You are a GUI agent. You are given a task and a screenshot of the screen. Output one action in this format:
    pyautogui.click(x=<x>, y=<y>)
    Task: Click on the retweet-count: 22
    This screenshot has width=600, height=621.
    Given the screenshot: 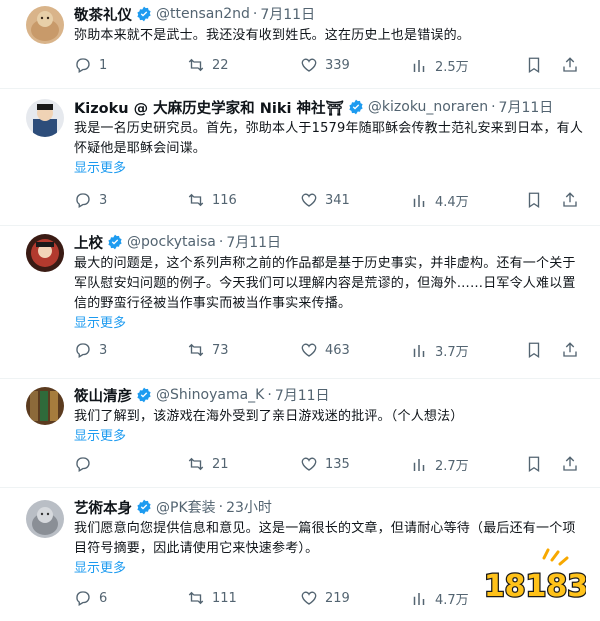 What is the action you would take?
    pyautogui.click(x=220, y=65)
    